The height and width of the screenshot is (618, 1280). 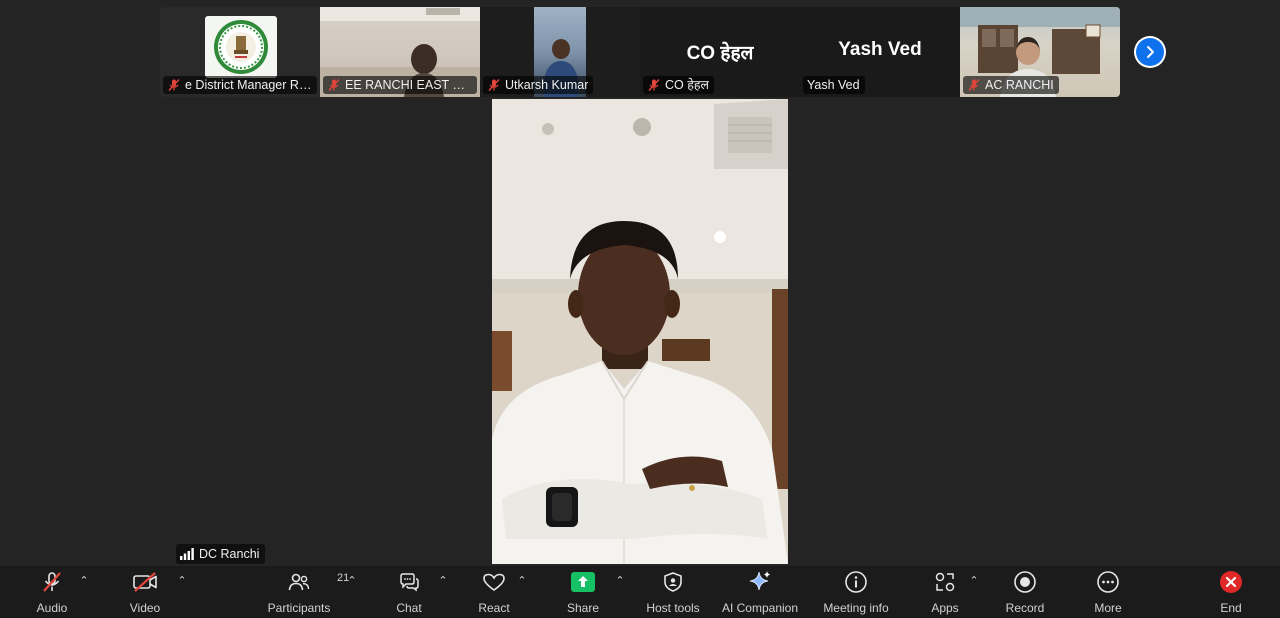 What do you see at coordinates (560, 52) in the screenshot?
I see `participant-tile: Utkarsh Kumar` at bounding box center [560, 52].